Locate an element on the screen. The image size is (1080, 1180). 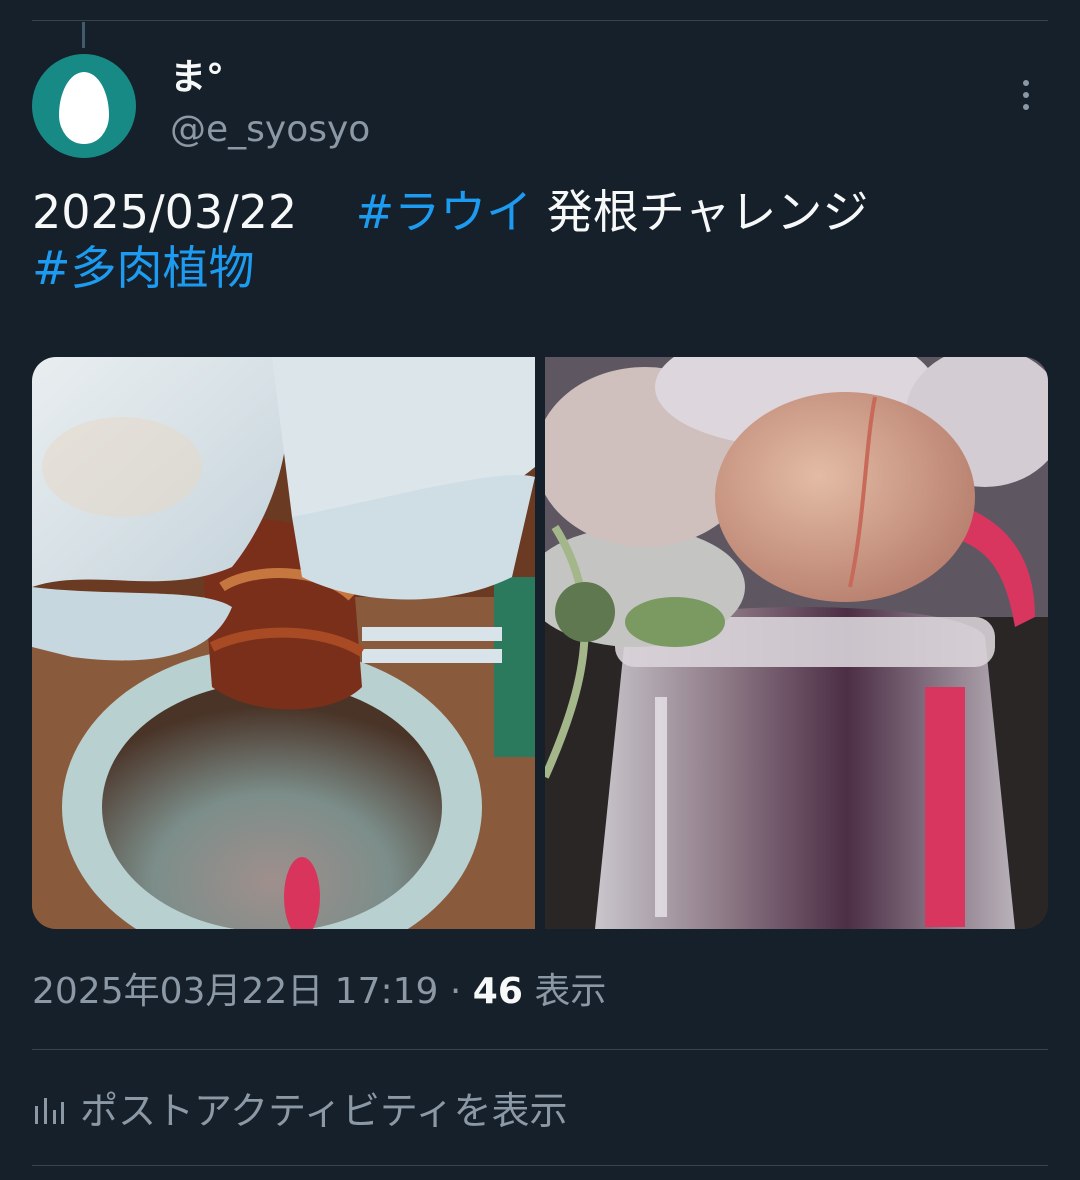
hashtag-link: #ラウイ is located at coordinates (444, 212).